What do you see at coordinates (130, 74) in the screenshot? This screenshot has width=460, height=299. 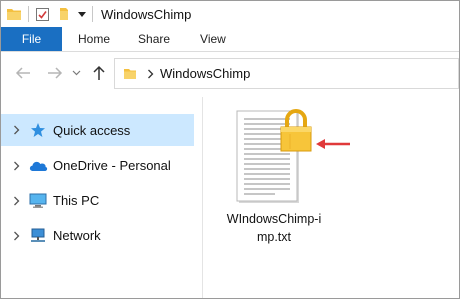 I see `folder-icon` at bounding box center [130, 74].